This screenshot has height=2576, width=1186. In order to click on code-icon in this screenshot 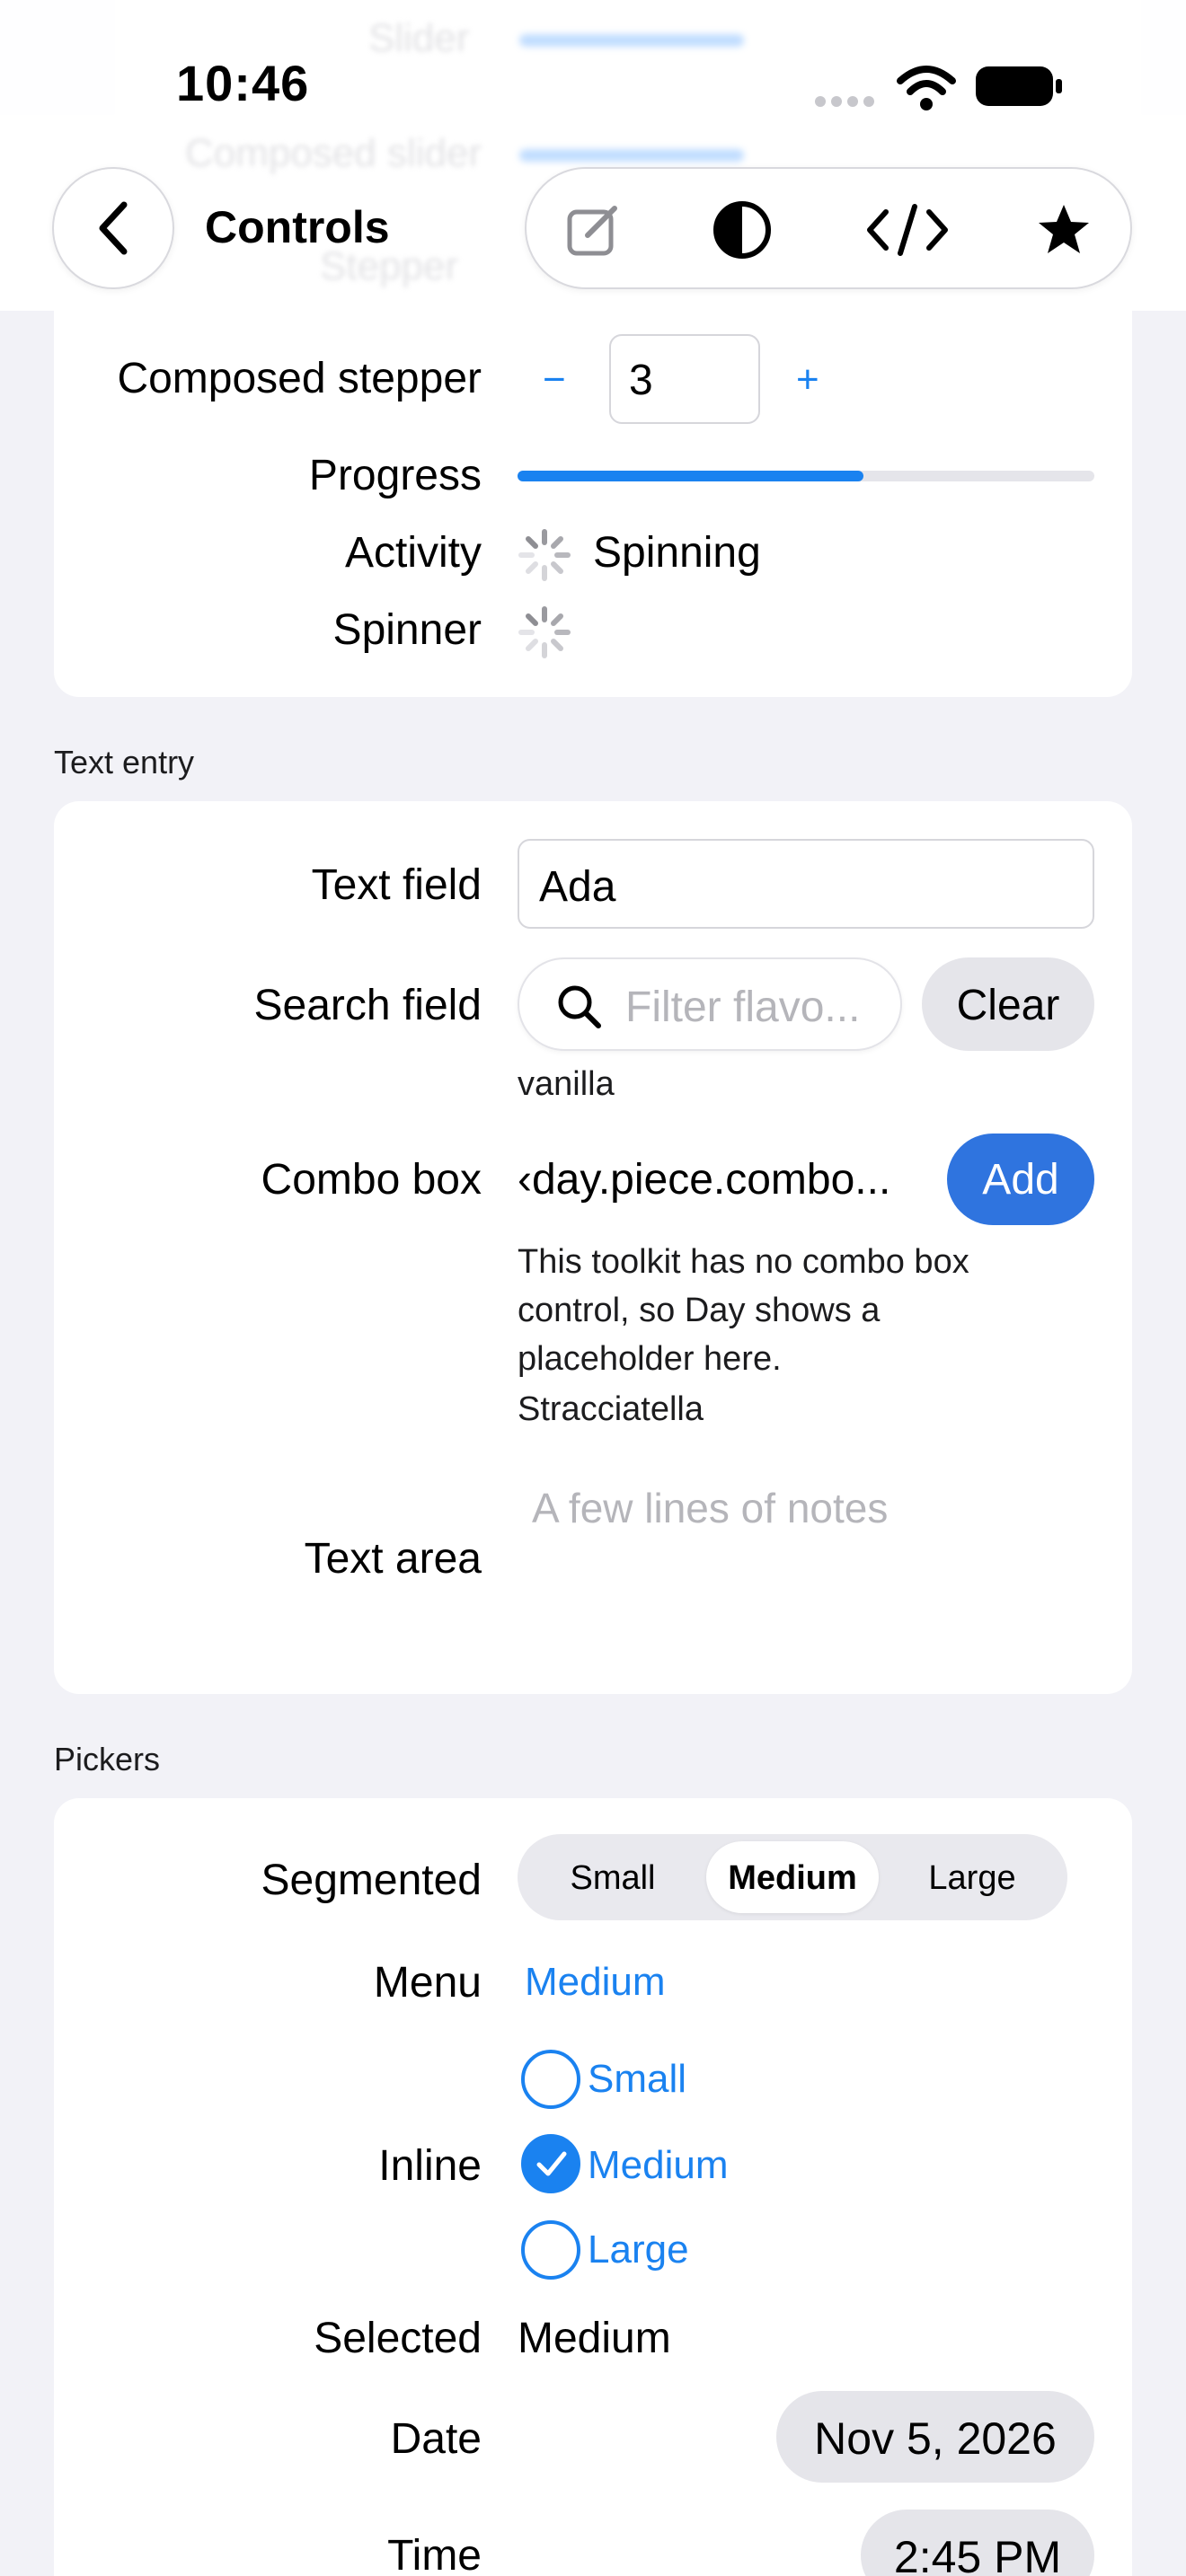, I will do `click(907, 230)`.